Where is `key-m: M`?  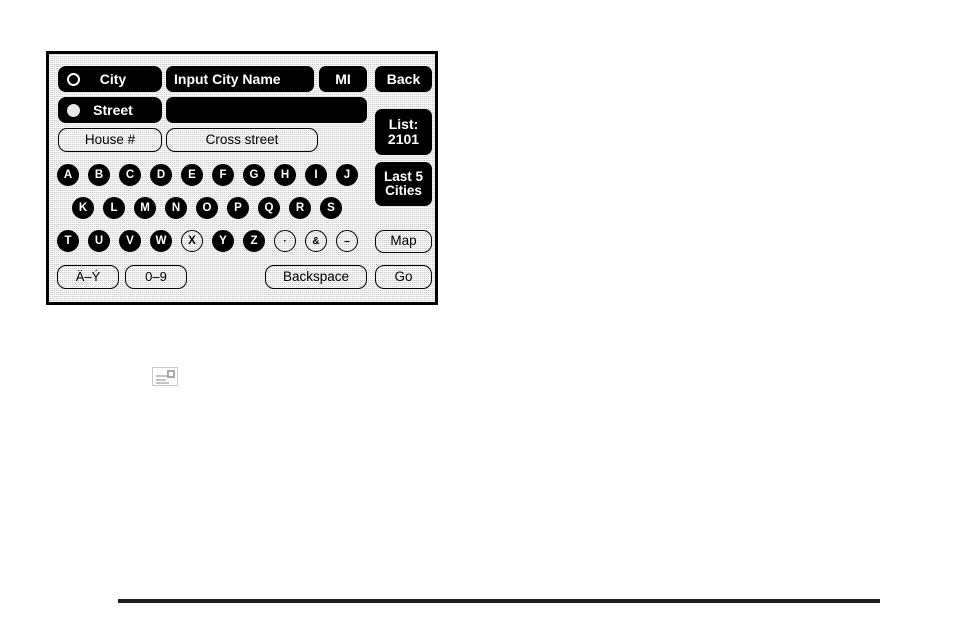 key-m: M is located at coordinates (145, 208).